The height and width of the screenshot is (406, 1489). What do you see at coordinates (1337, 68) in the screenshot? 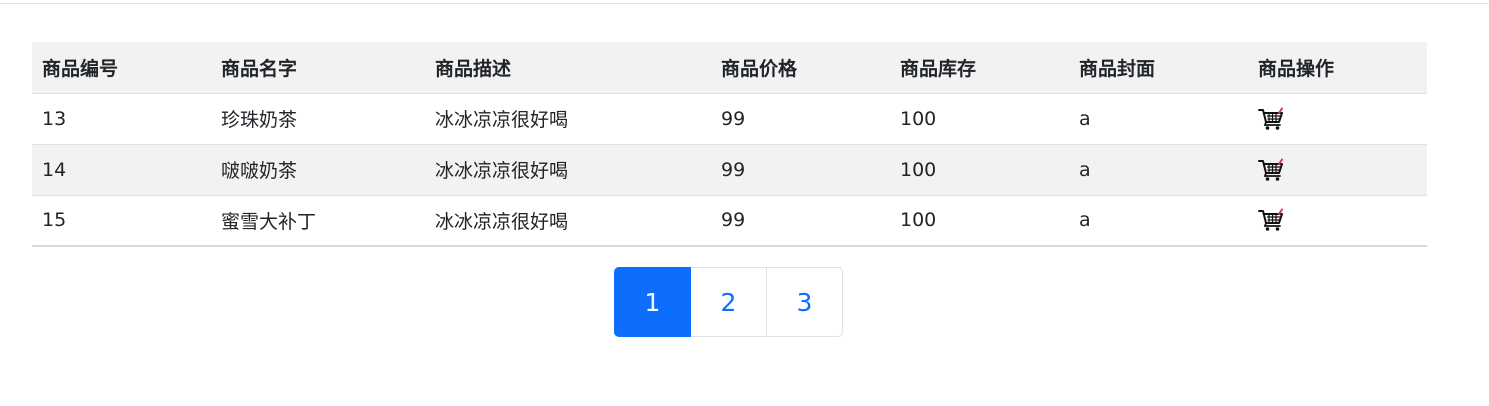
I see `header-product-actions: 商品操作` at bounding box center [1337, 68].